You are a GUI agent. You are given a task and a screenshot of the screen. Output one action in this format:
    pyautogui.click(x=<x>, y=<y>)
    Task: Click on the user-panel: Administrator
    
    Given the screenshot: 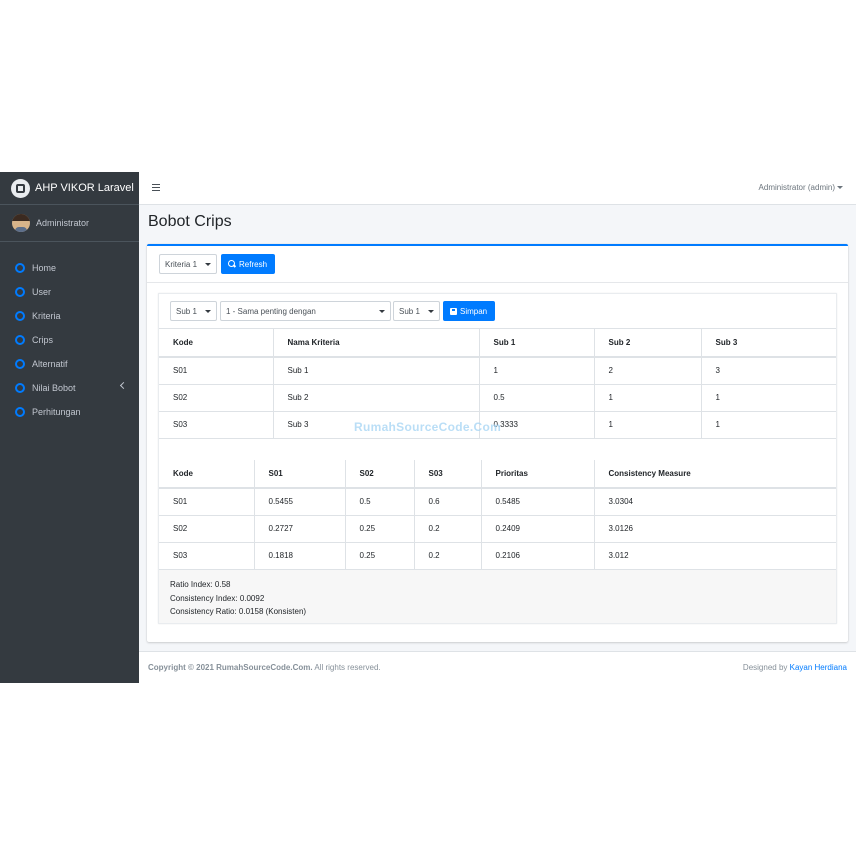 What is the action you would take?
    pyautogui.click(x=69, y=223)
    